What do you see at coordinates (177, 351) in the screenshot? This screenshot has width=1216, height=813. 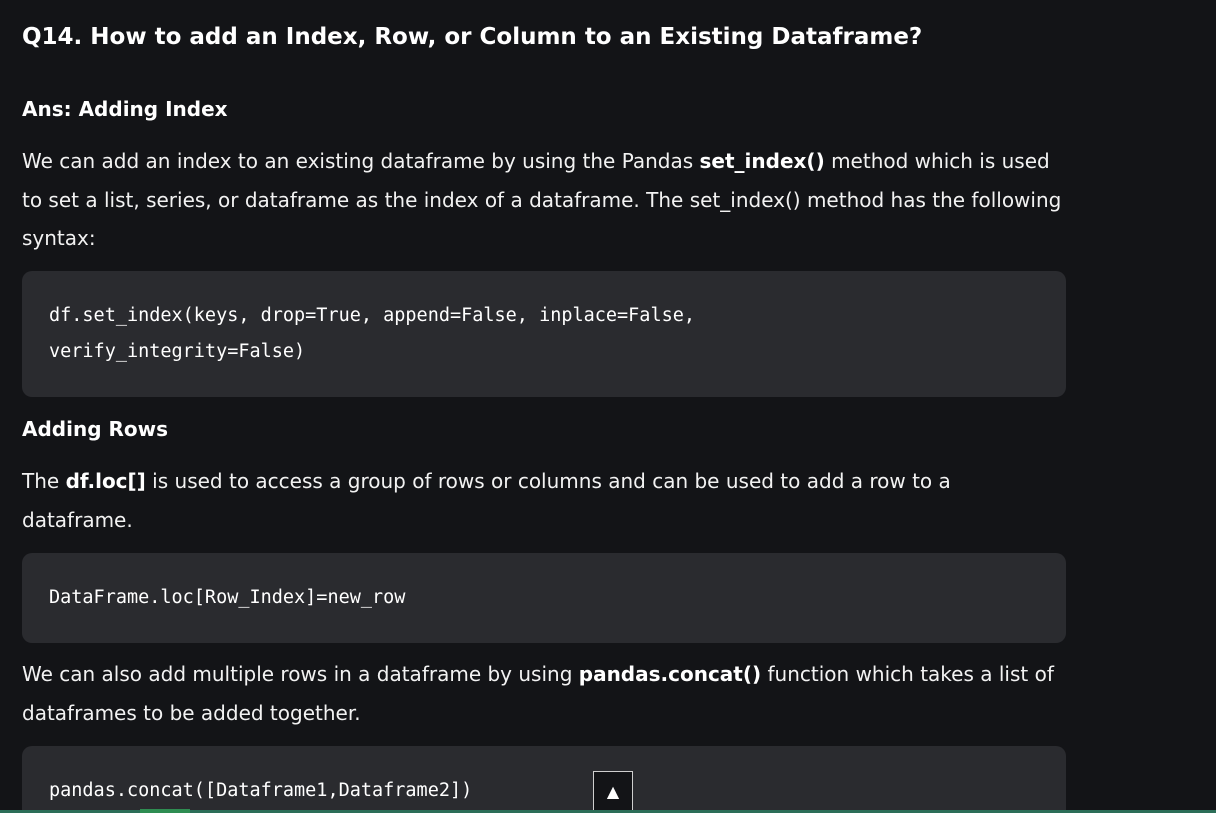 I see `code-line: verify_integrity=False)` at bounding box center [177, 351].